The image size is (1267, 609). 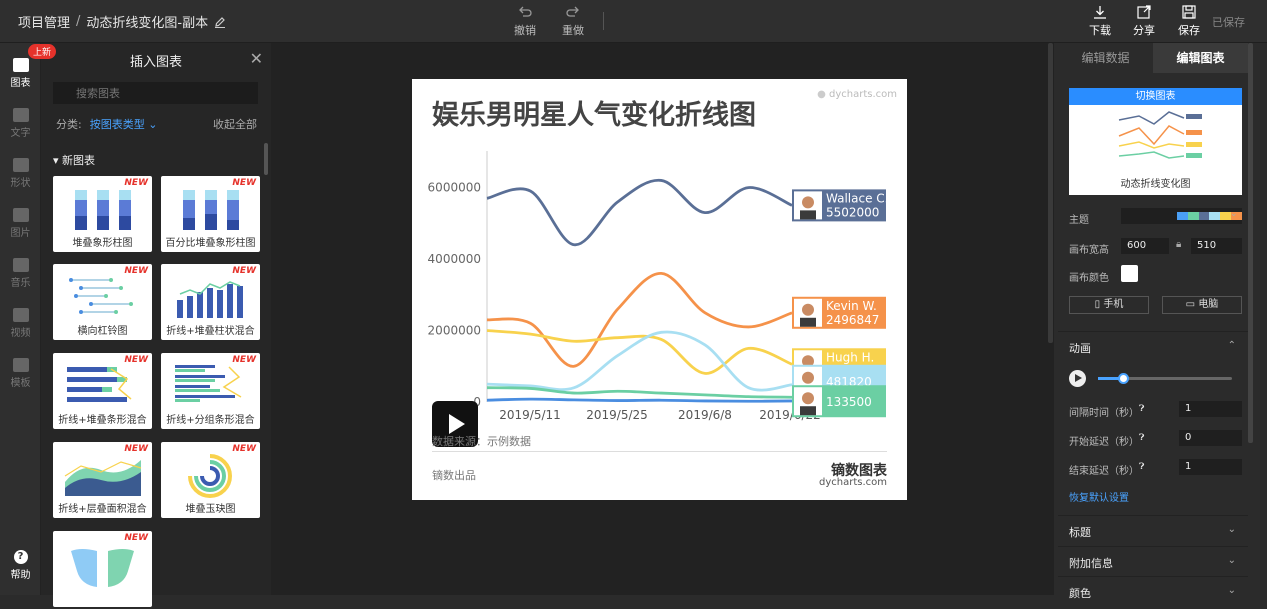 I want to click on search-input, so click(x=155, y=93).